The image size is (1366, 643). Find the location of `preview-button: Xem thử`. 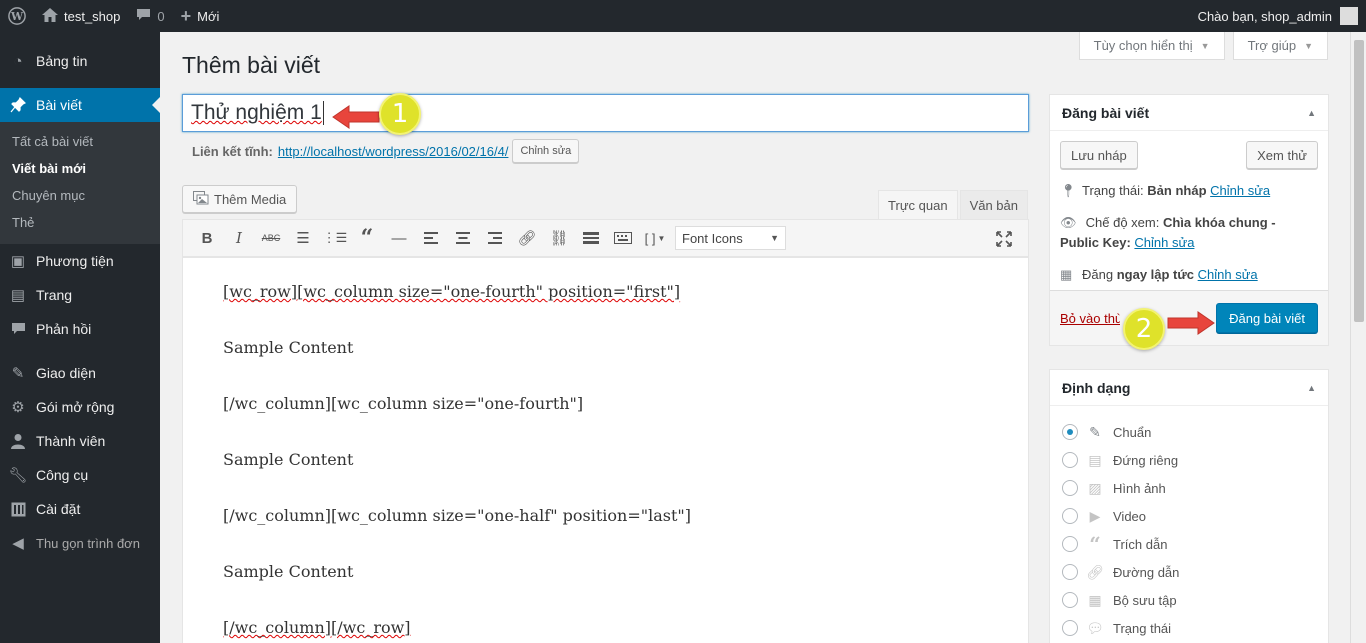

preview-button: Xem thử is located at coordinates (1282, 155).